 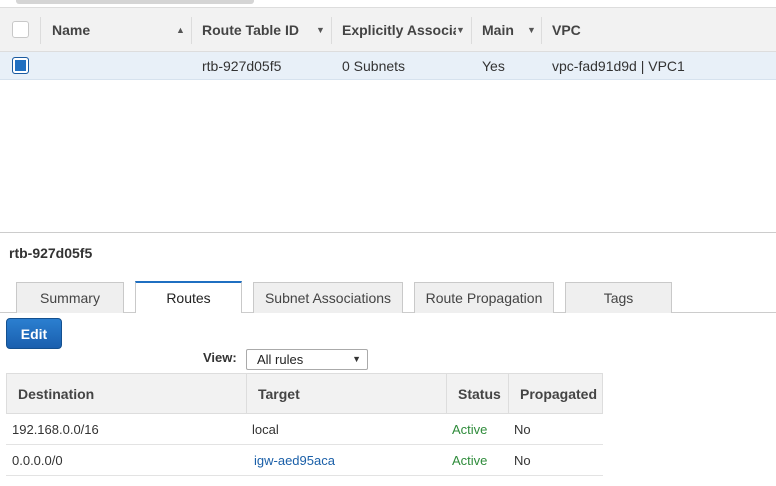 What do you see at coordinates (307, 359) in the screenshot?
I see `view-filter-select: All rules ▼` at bounding box center [307, 359].